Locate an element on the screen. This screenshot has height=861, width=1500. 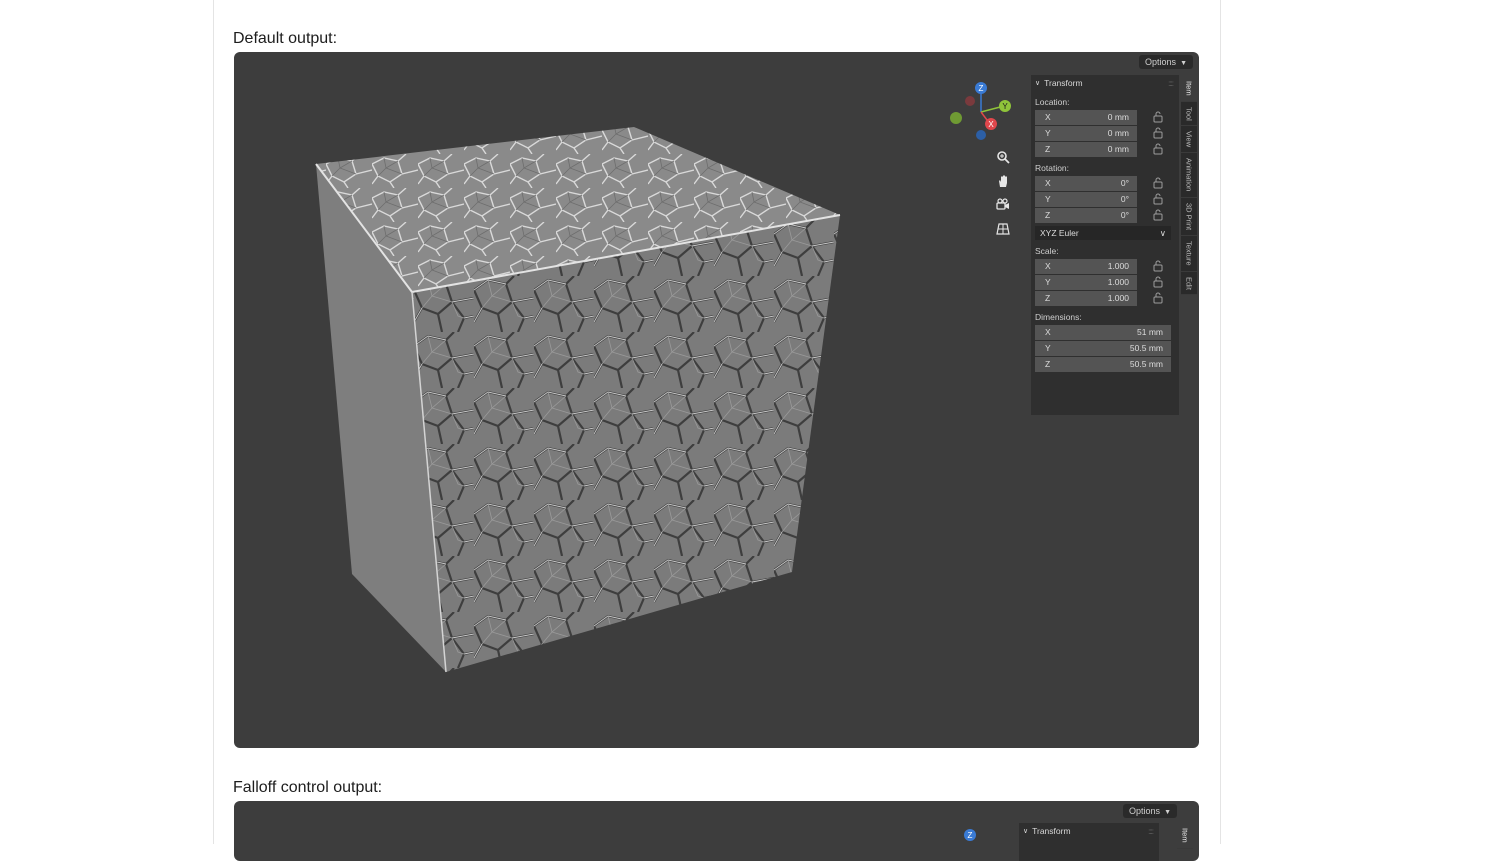
svg-text: Z is located at coordinates (970, 835).